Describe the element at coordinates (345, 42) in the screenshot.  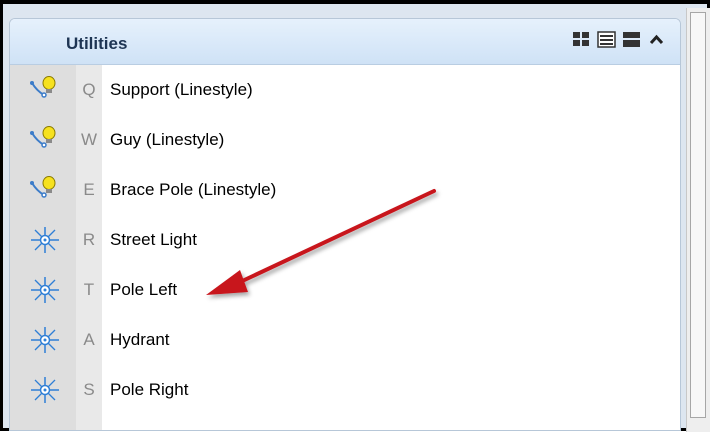
I see `panel-header: Utilities` at that location.